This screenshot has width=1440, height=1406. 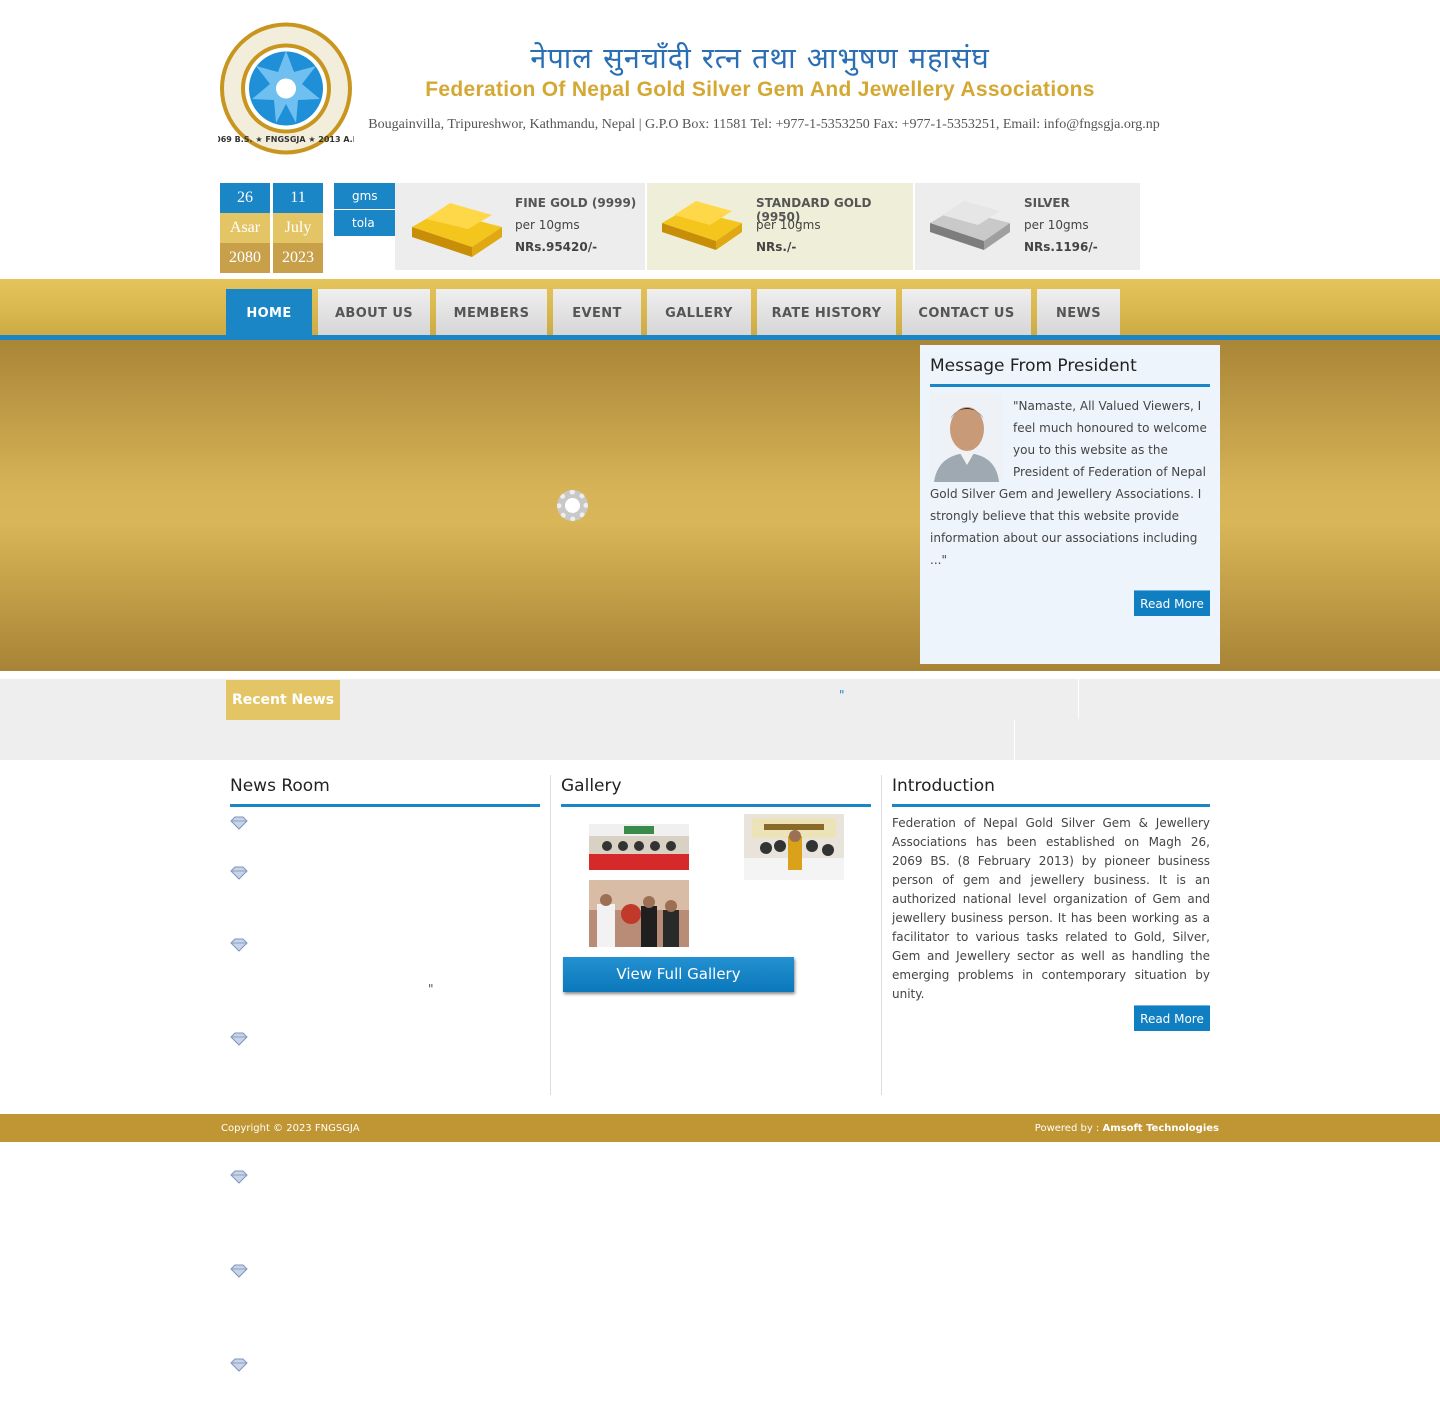 I want to click on nav-about-us: ABOUT US, so click(x=374, y=312).